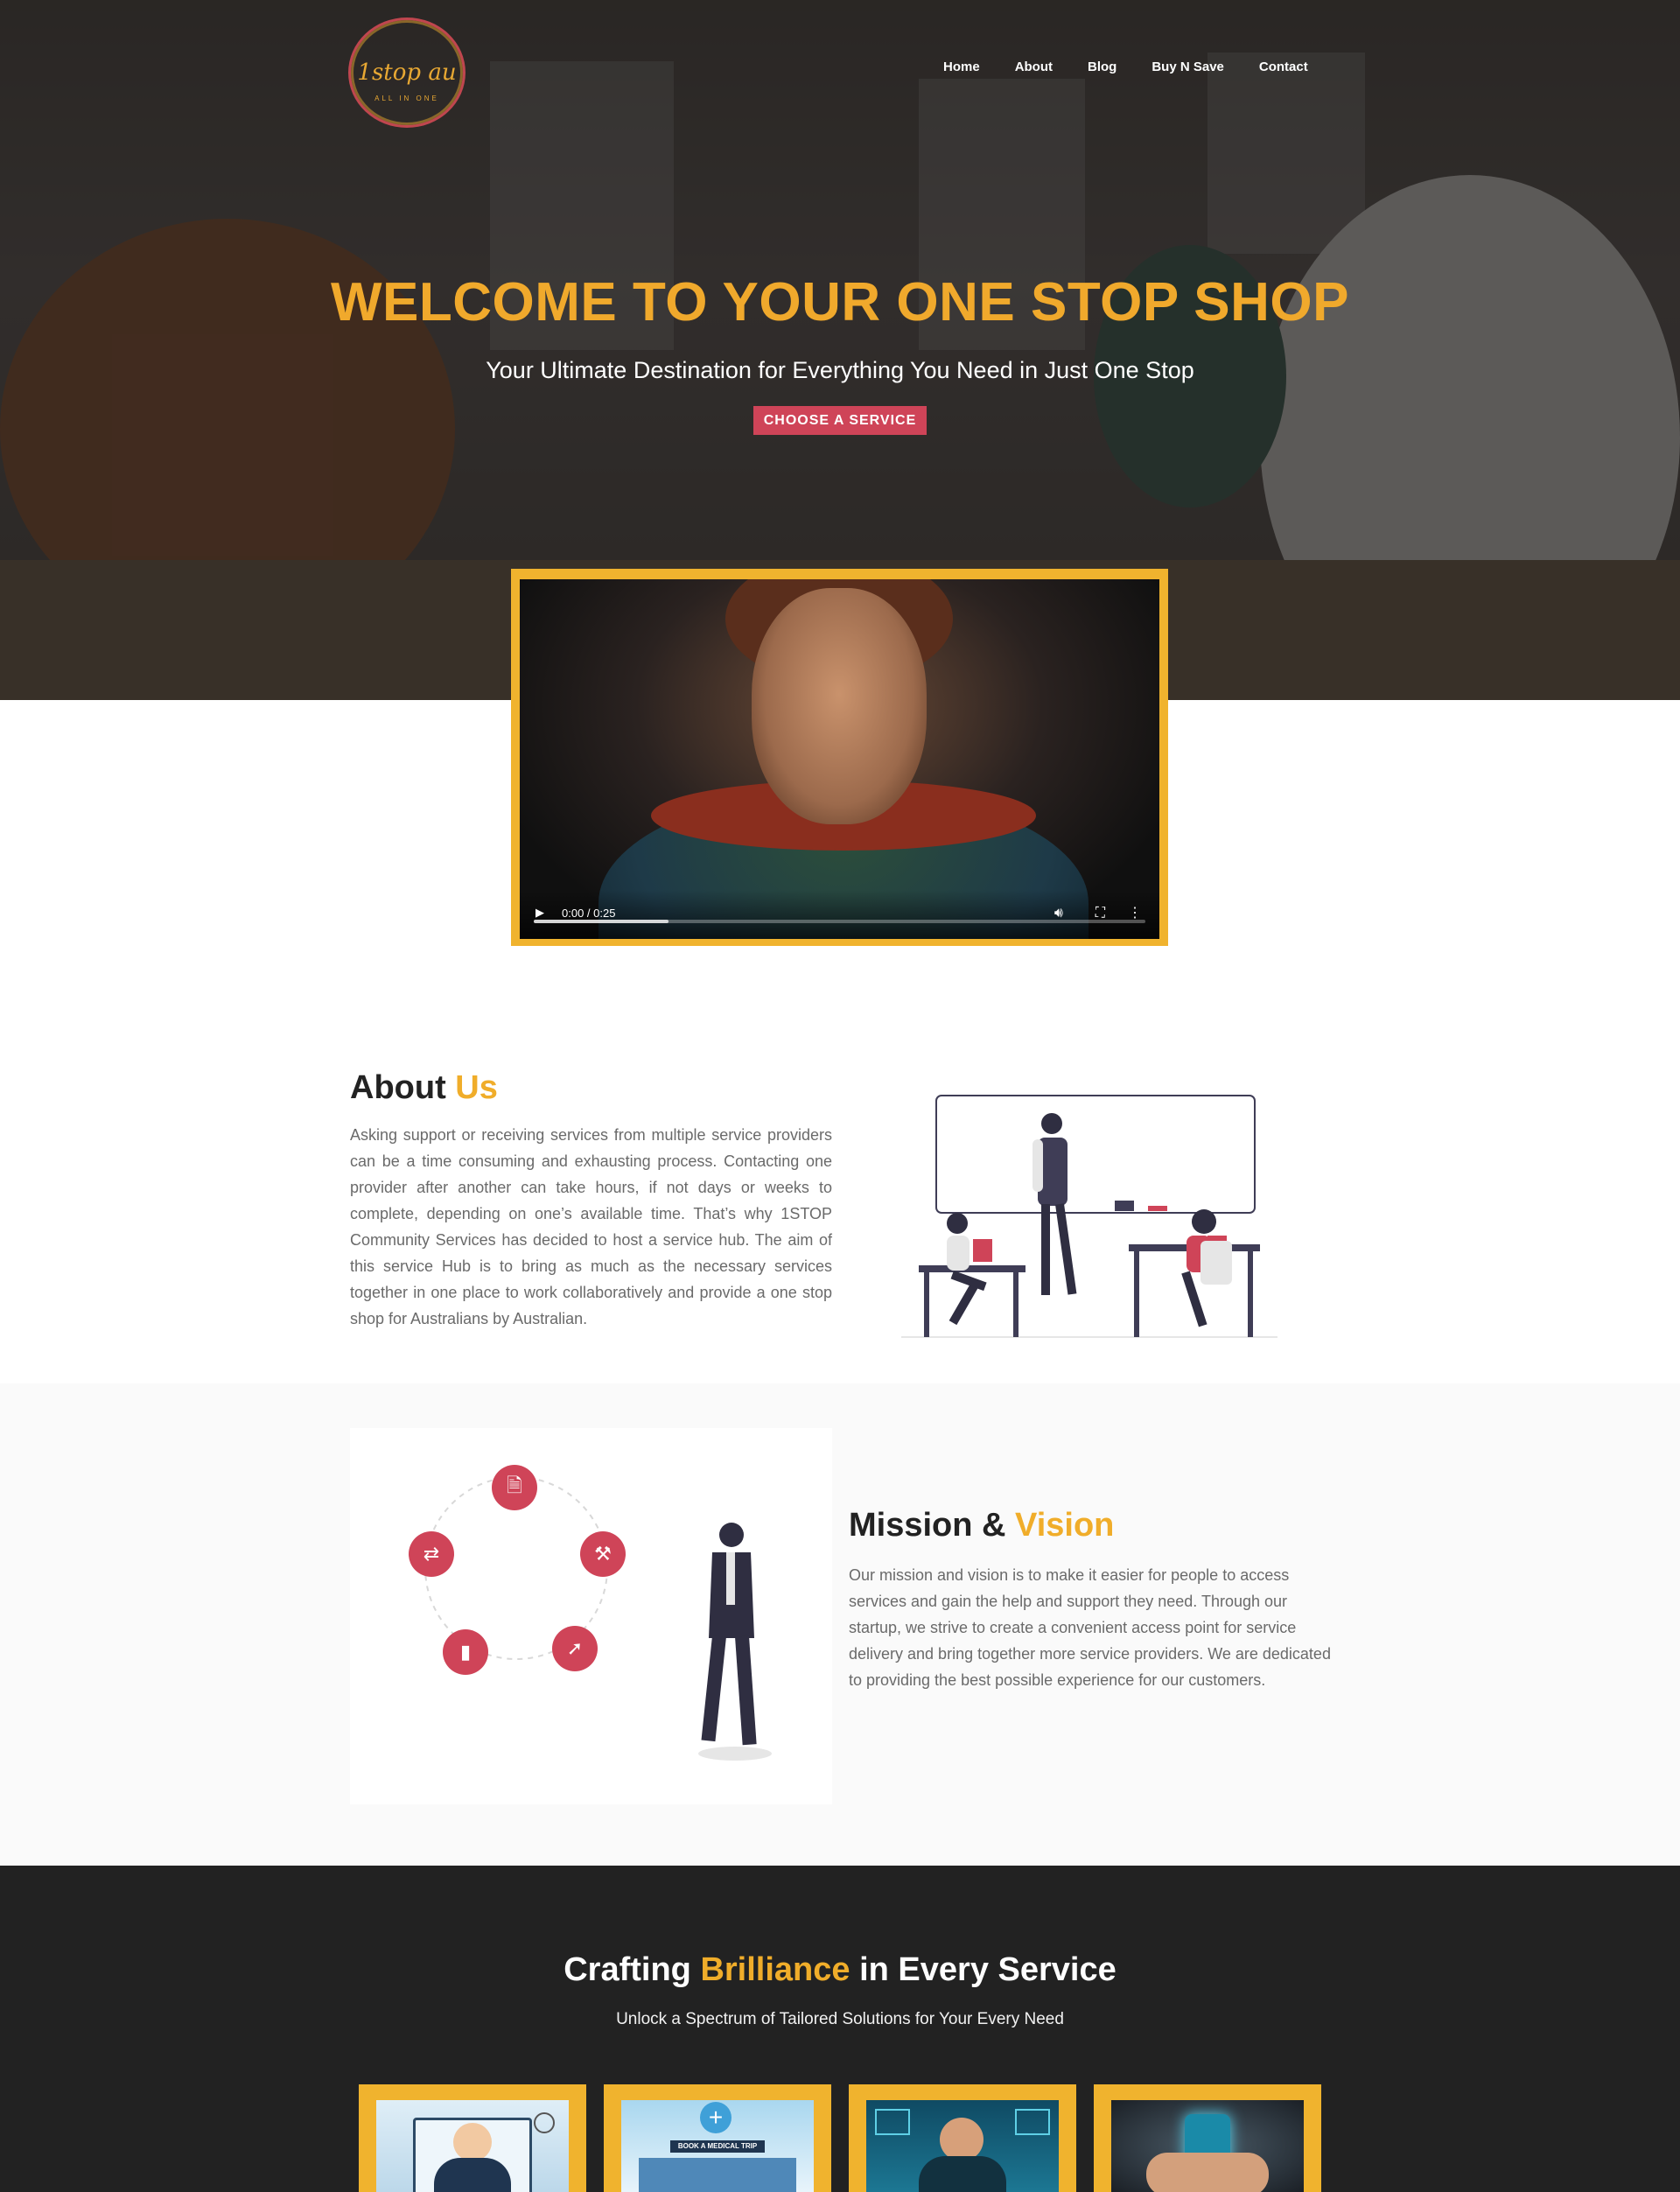 Image resolution: width=1680 pixels, height=2192 pixels. I want to click on video-player: ▶ 0:00 / 0:25 🔊︎ ⛶ ⋮, so click(839, 759).